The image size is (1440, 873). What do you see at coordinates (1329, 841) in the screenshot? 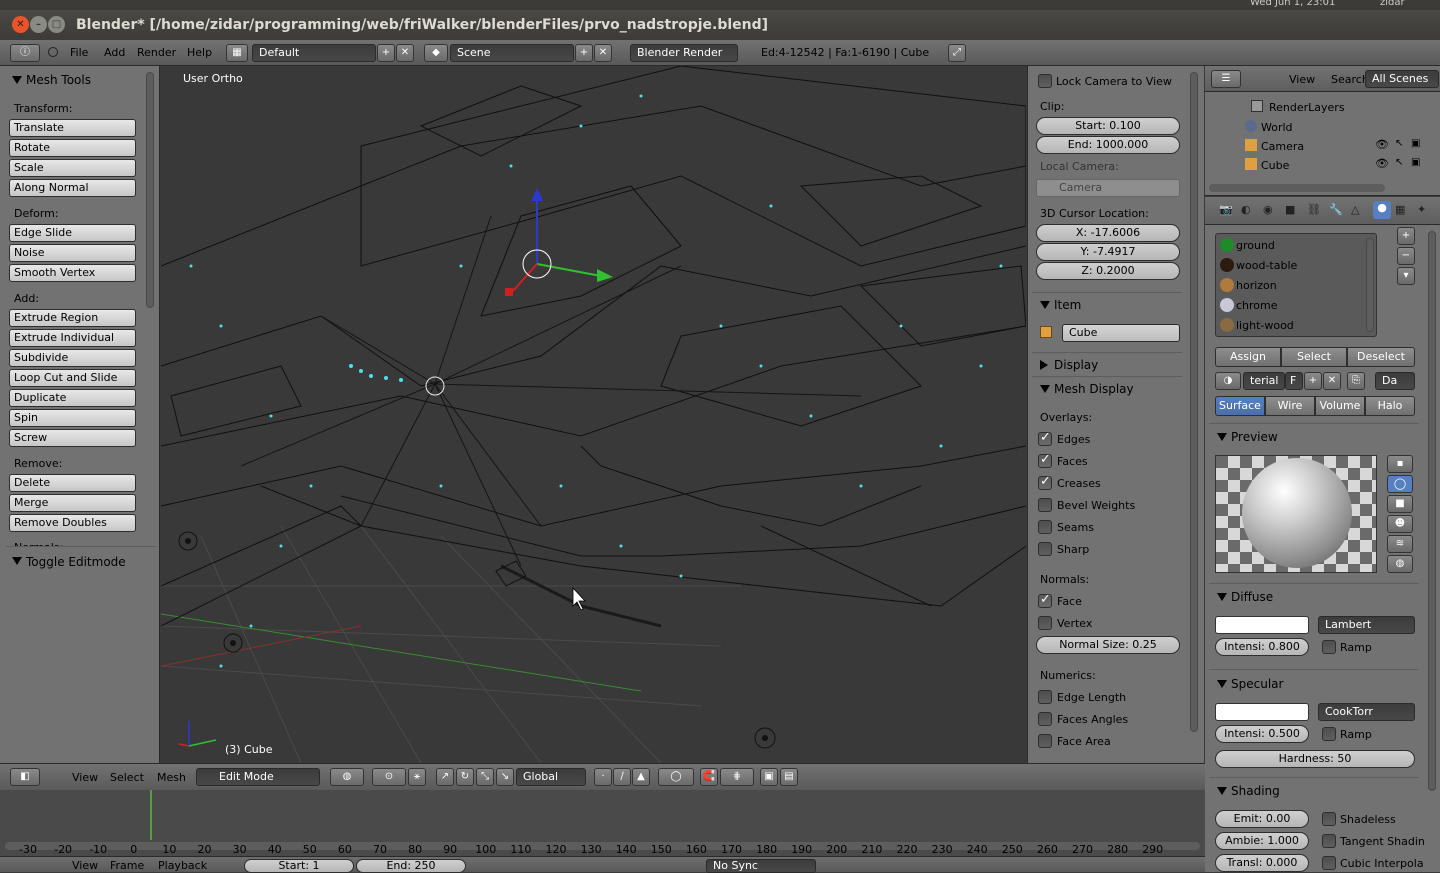
I see `tangent-shading-checkbox` at bounding box center [1329, 841].